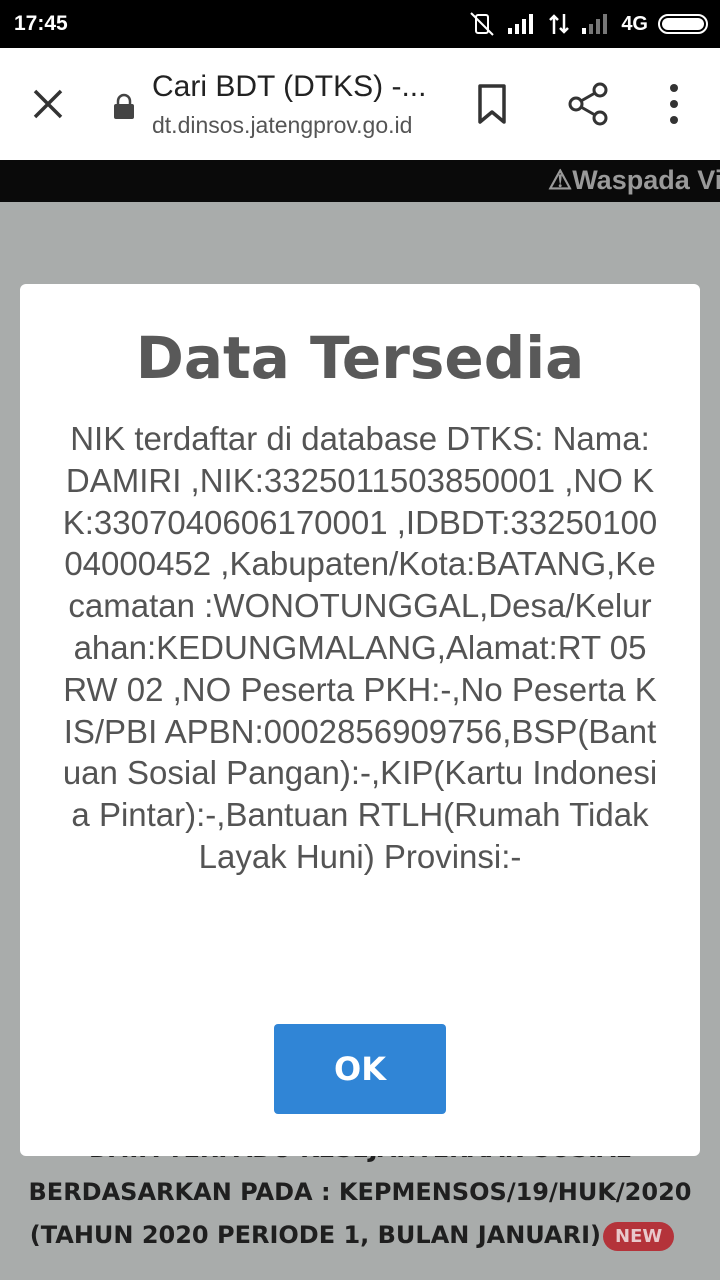 The image size is (720, 1280). Describe the element at coordinates (482, 24) in the screenshot. I see `vibrate-off-icon` at that location.